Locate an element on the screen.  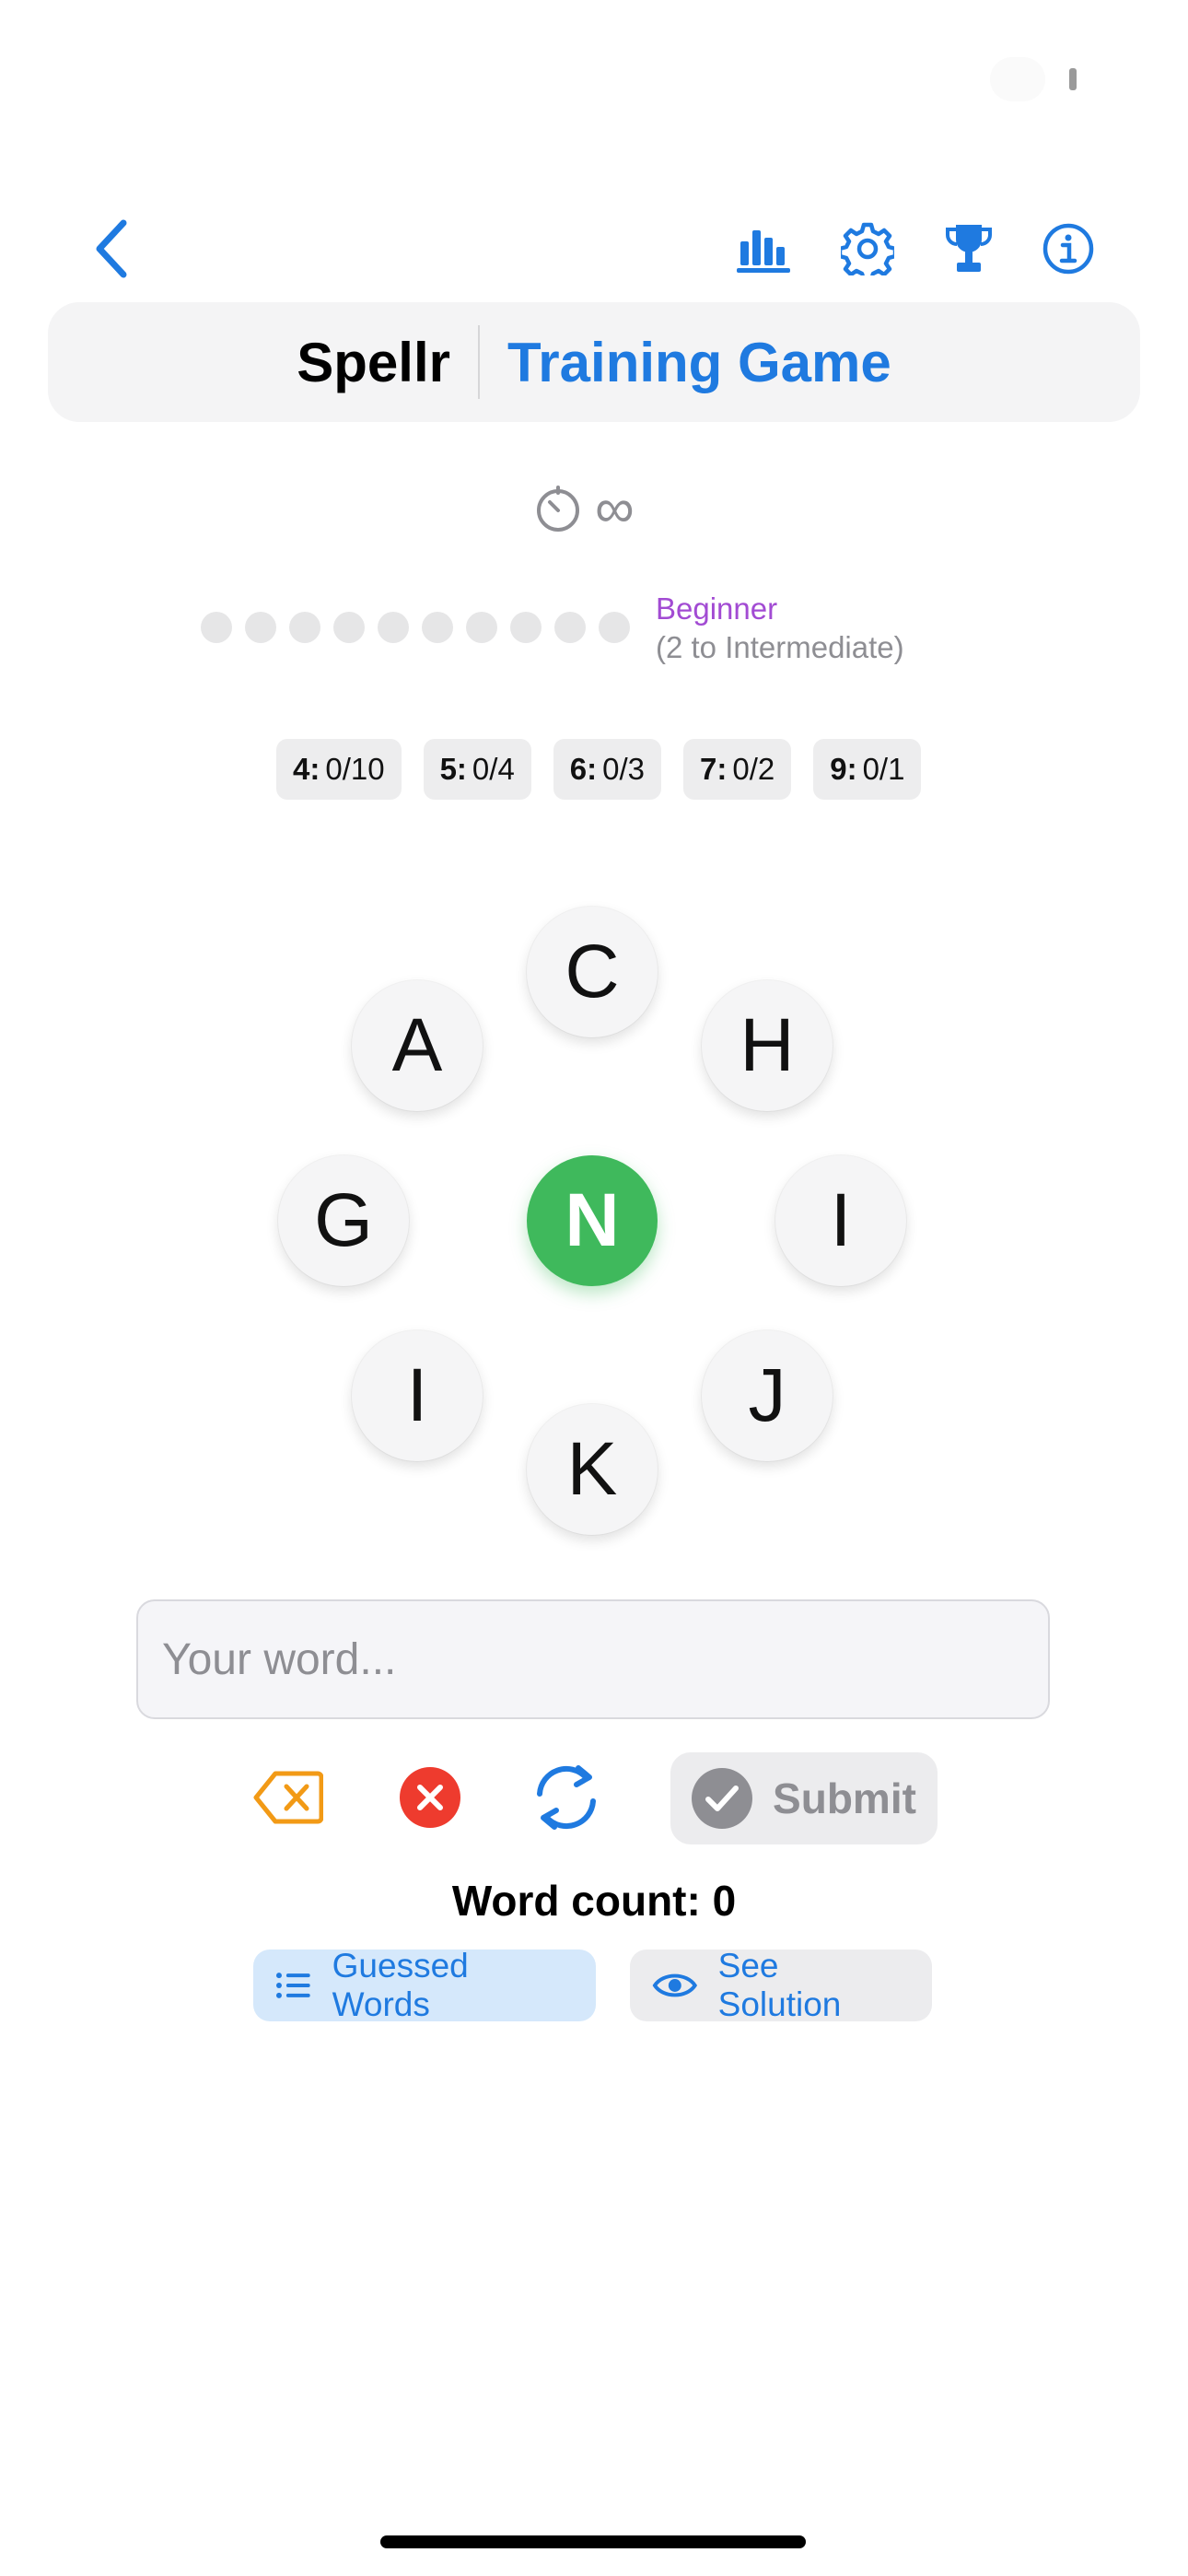
counter-7-letters: 7: 0/2 is located at coordinates (737, 769).